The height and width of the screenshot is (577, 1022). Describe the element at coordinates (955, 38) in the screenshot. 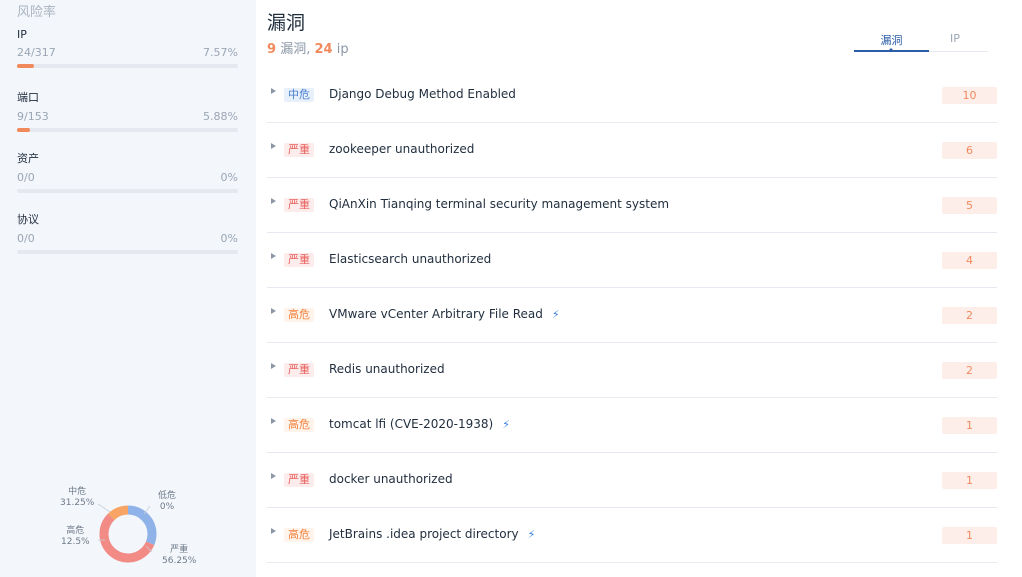

I see `tab-ip: IP` at that location.